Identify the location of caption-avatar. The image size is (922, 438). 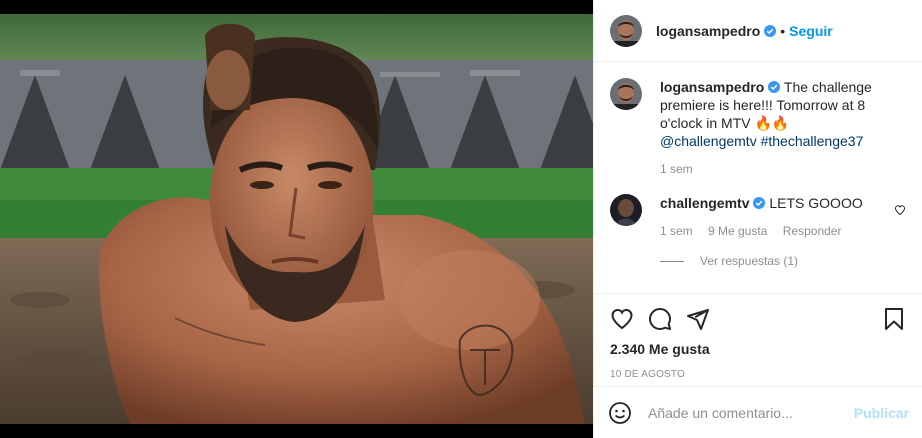
(626, 94).